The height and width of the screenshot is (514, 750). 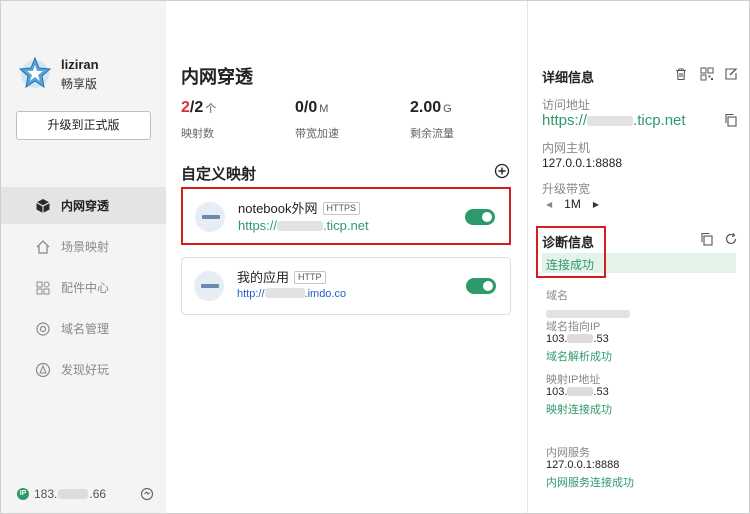 I want to click on stat-value: 0/0 M, so click(x=312, y=107).